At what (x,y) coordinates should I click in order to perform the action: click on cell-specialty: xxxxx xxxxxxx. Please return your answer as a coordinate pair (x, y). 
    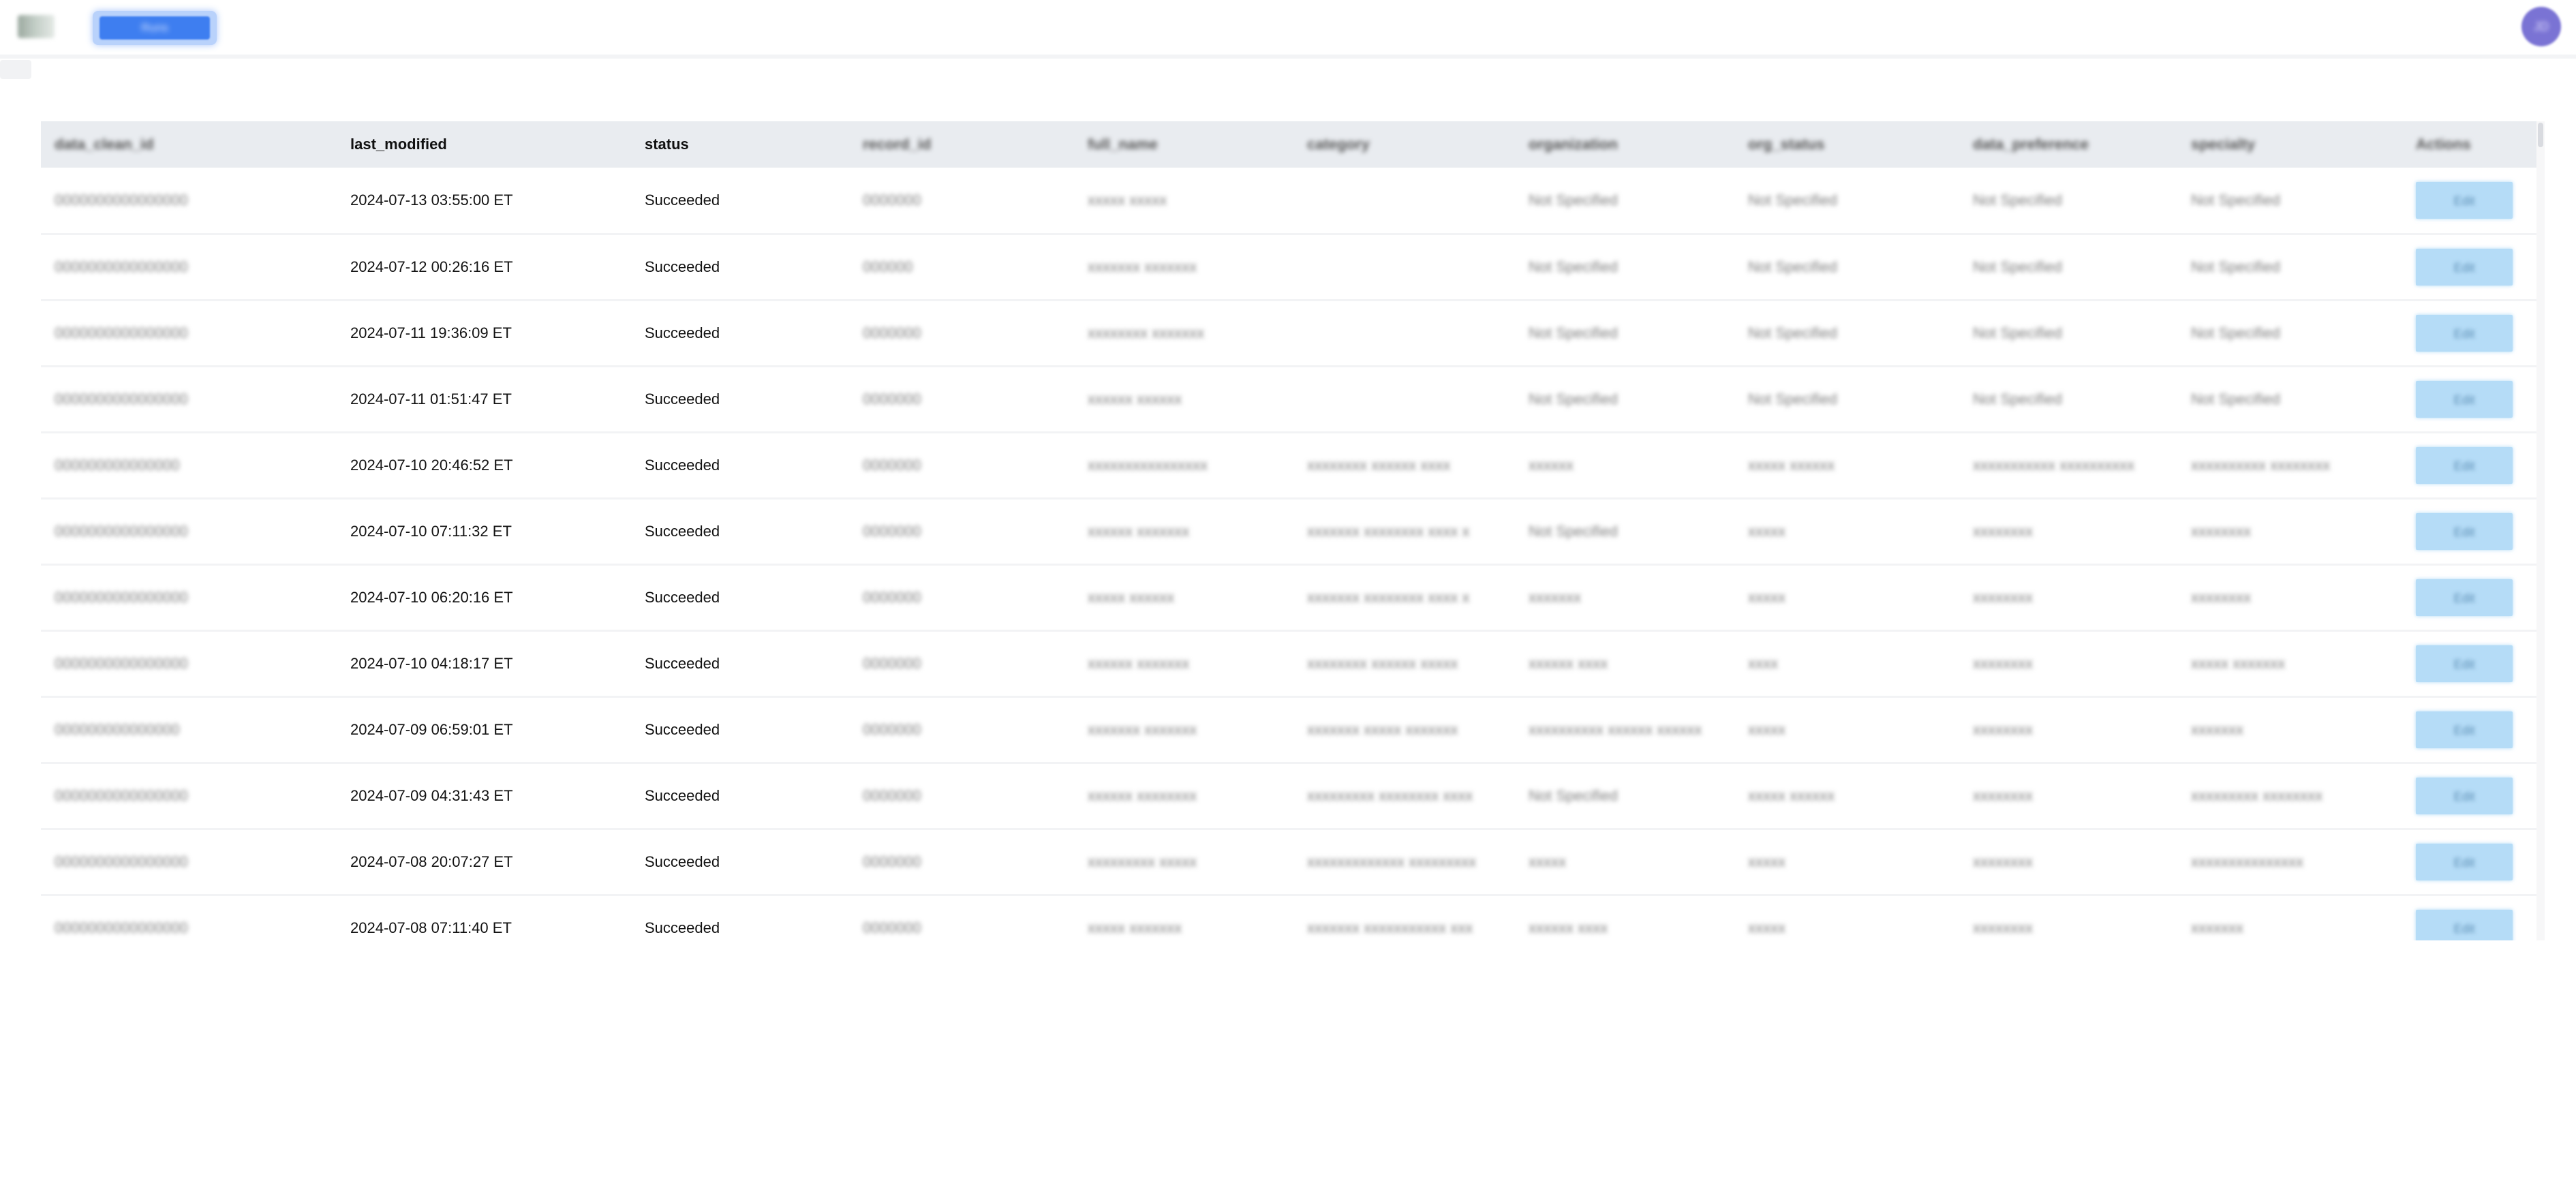
    Looking at the image, I should click on (2289, 664).